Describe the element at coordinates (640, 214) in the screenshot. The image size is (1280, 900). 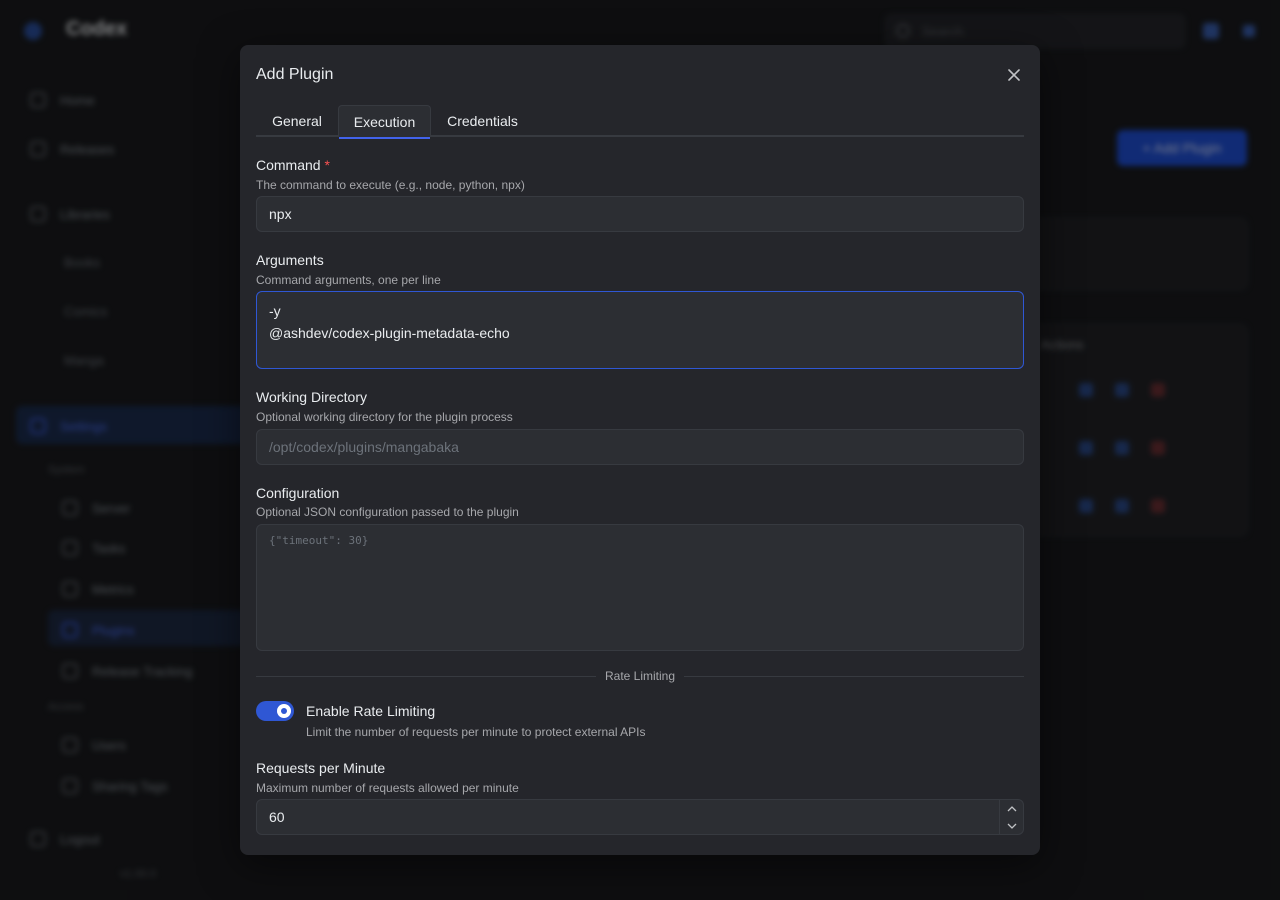
I see `command-input` at that location.